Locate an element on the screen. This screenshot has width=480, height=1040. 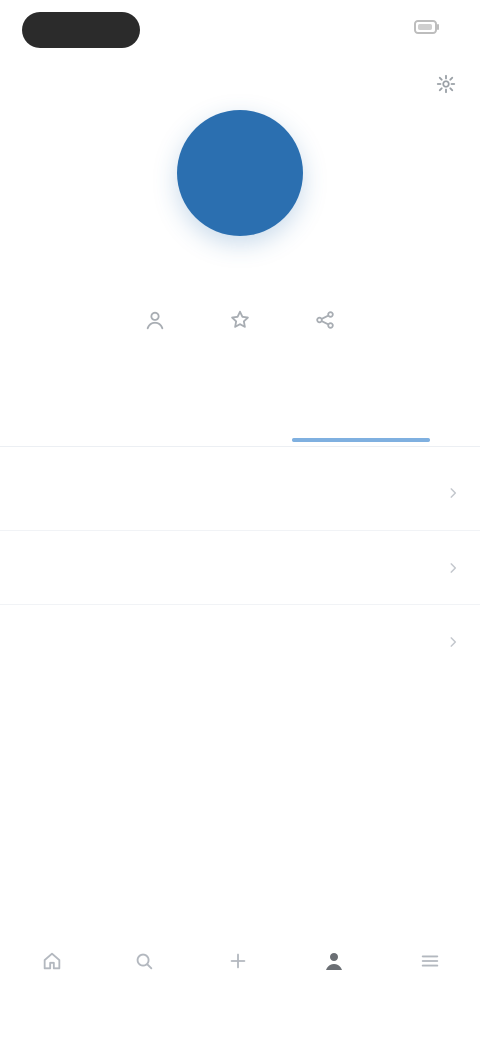
tabs-divider is located at coordinates (240, 446).